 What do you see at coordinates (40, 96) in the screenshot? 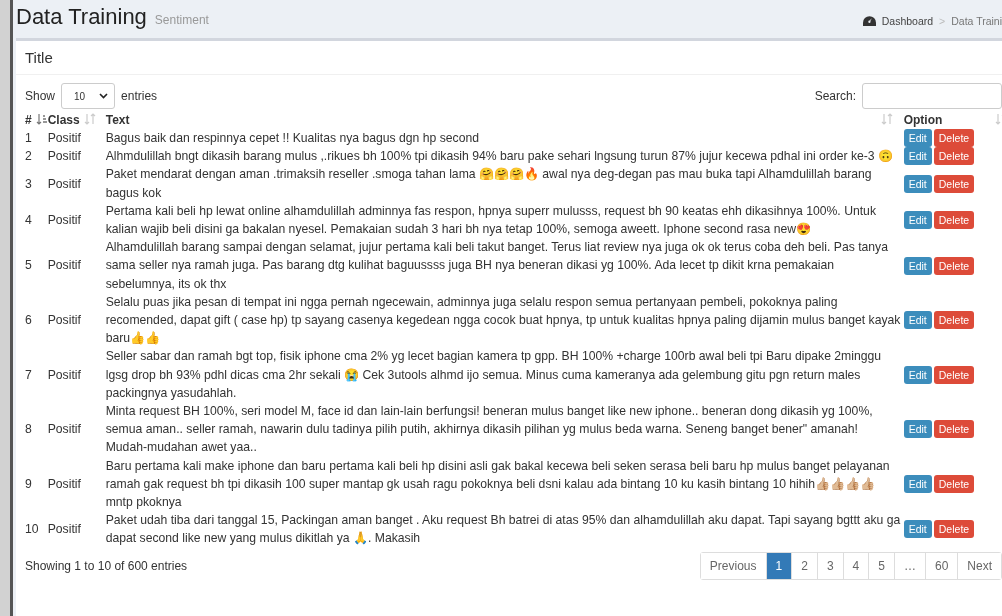
I see `show-label: Show` at bounding box center [40, 96].